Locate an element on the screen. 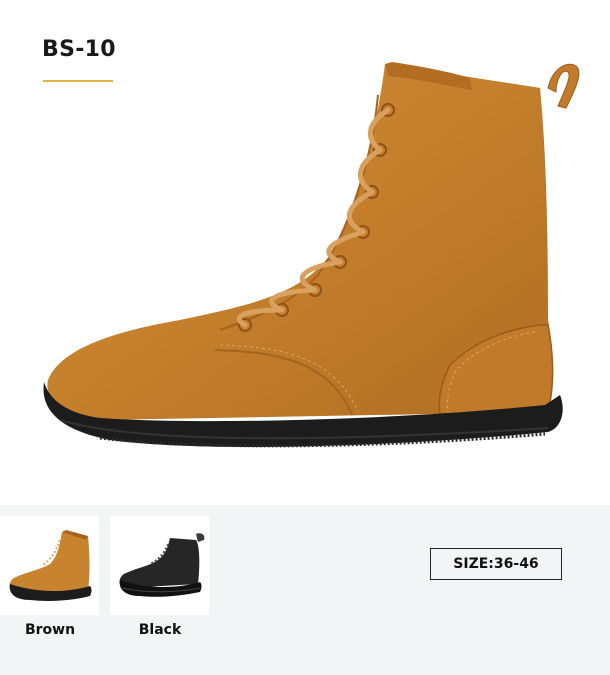 This screenshot has height=675, width=610. variant-black-thumbnail is located at coordinates (159, 565).